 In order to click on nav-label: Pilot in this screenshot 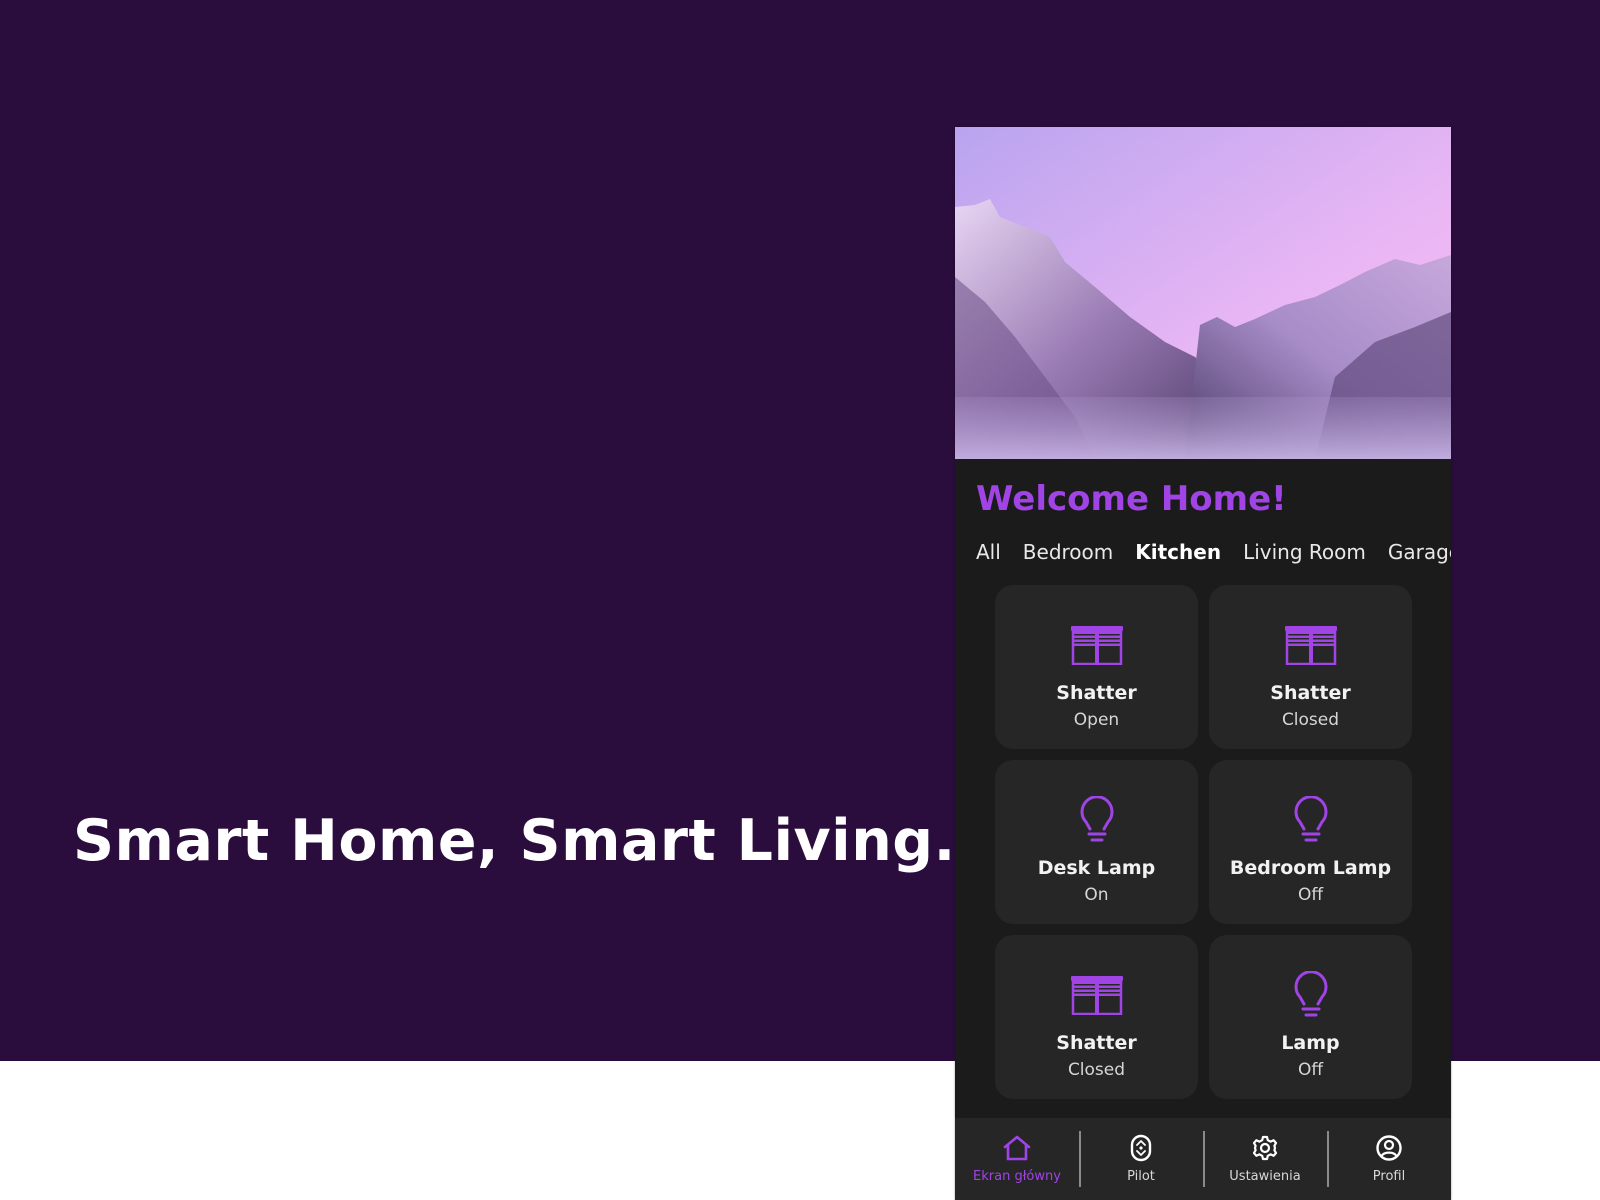, I will do `click(1141, 1176)`.